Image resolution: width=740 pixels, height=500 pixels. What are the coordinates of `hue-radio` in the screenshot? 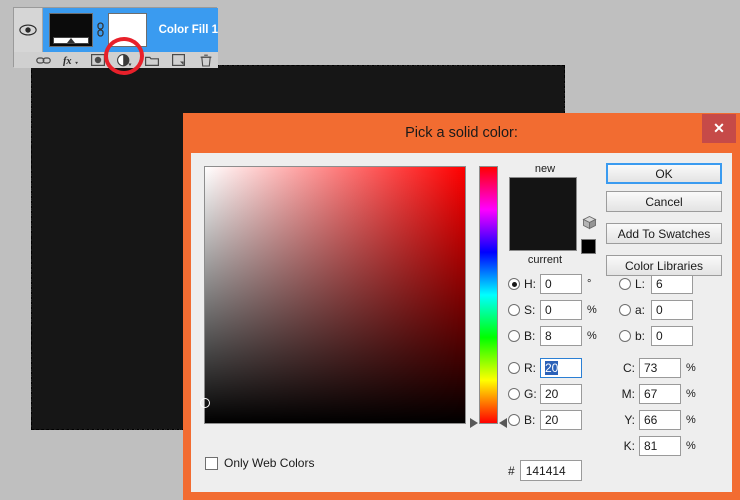 It's located at (514, 284).